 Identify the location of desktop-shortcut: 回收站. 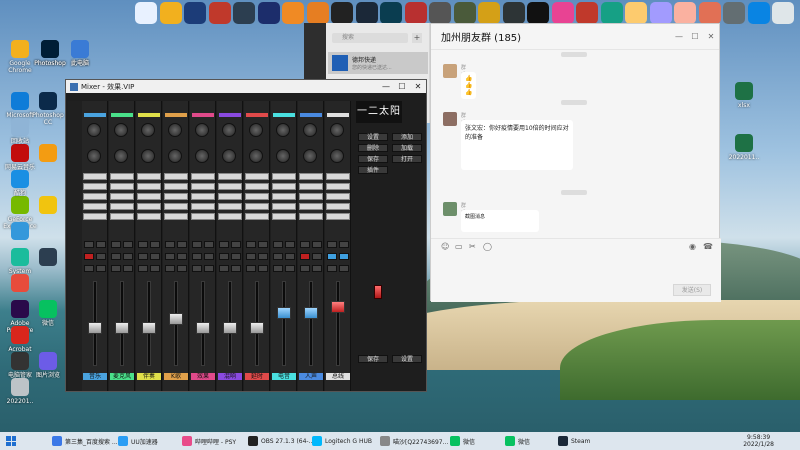
(20, 131).